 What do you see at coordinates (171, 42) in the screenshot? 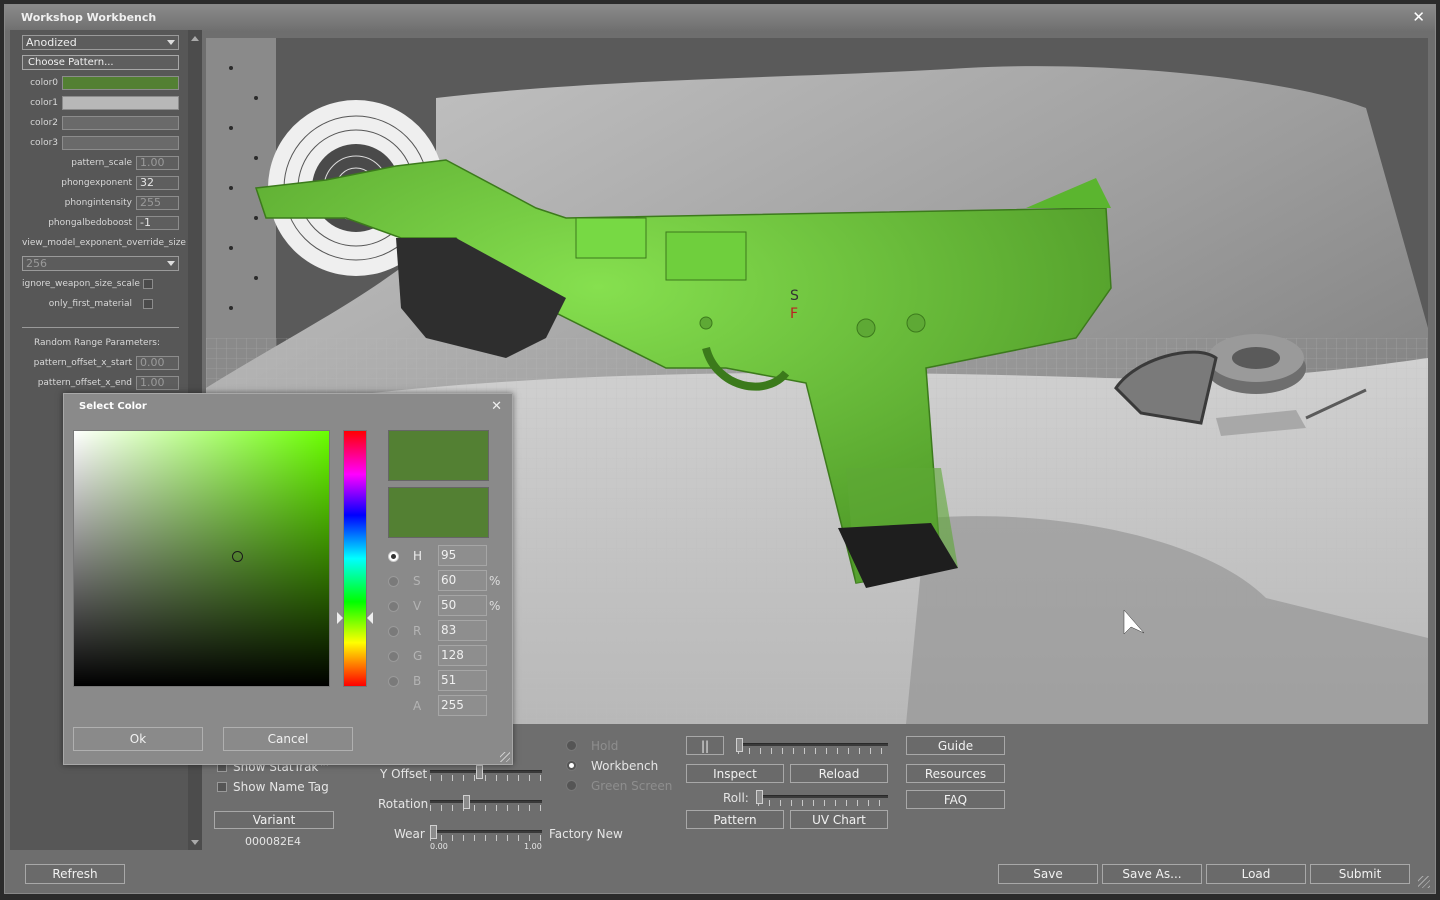
I see `chevron-down-icon` at bounding box center [171, 42].